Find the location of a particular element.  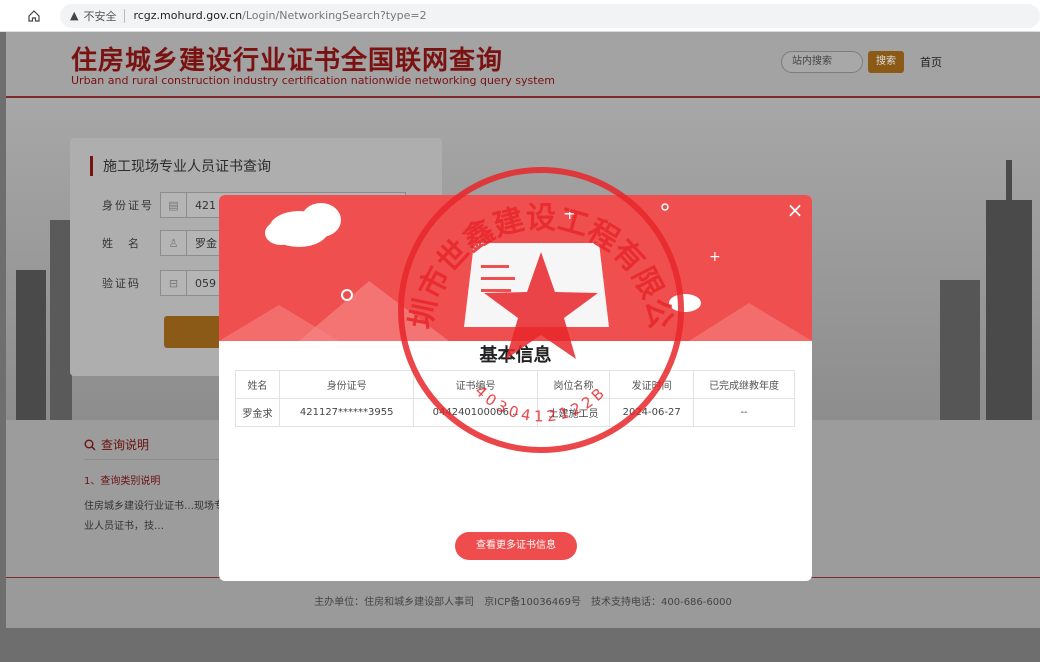

table-cell: 罗金求 is located at coordinates (257, 412).